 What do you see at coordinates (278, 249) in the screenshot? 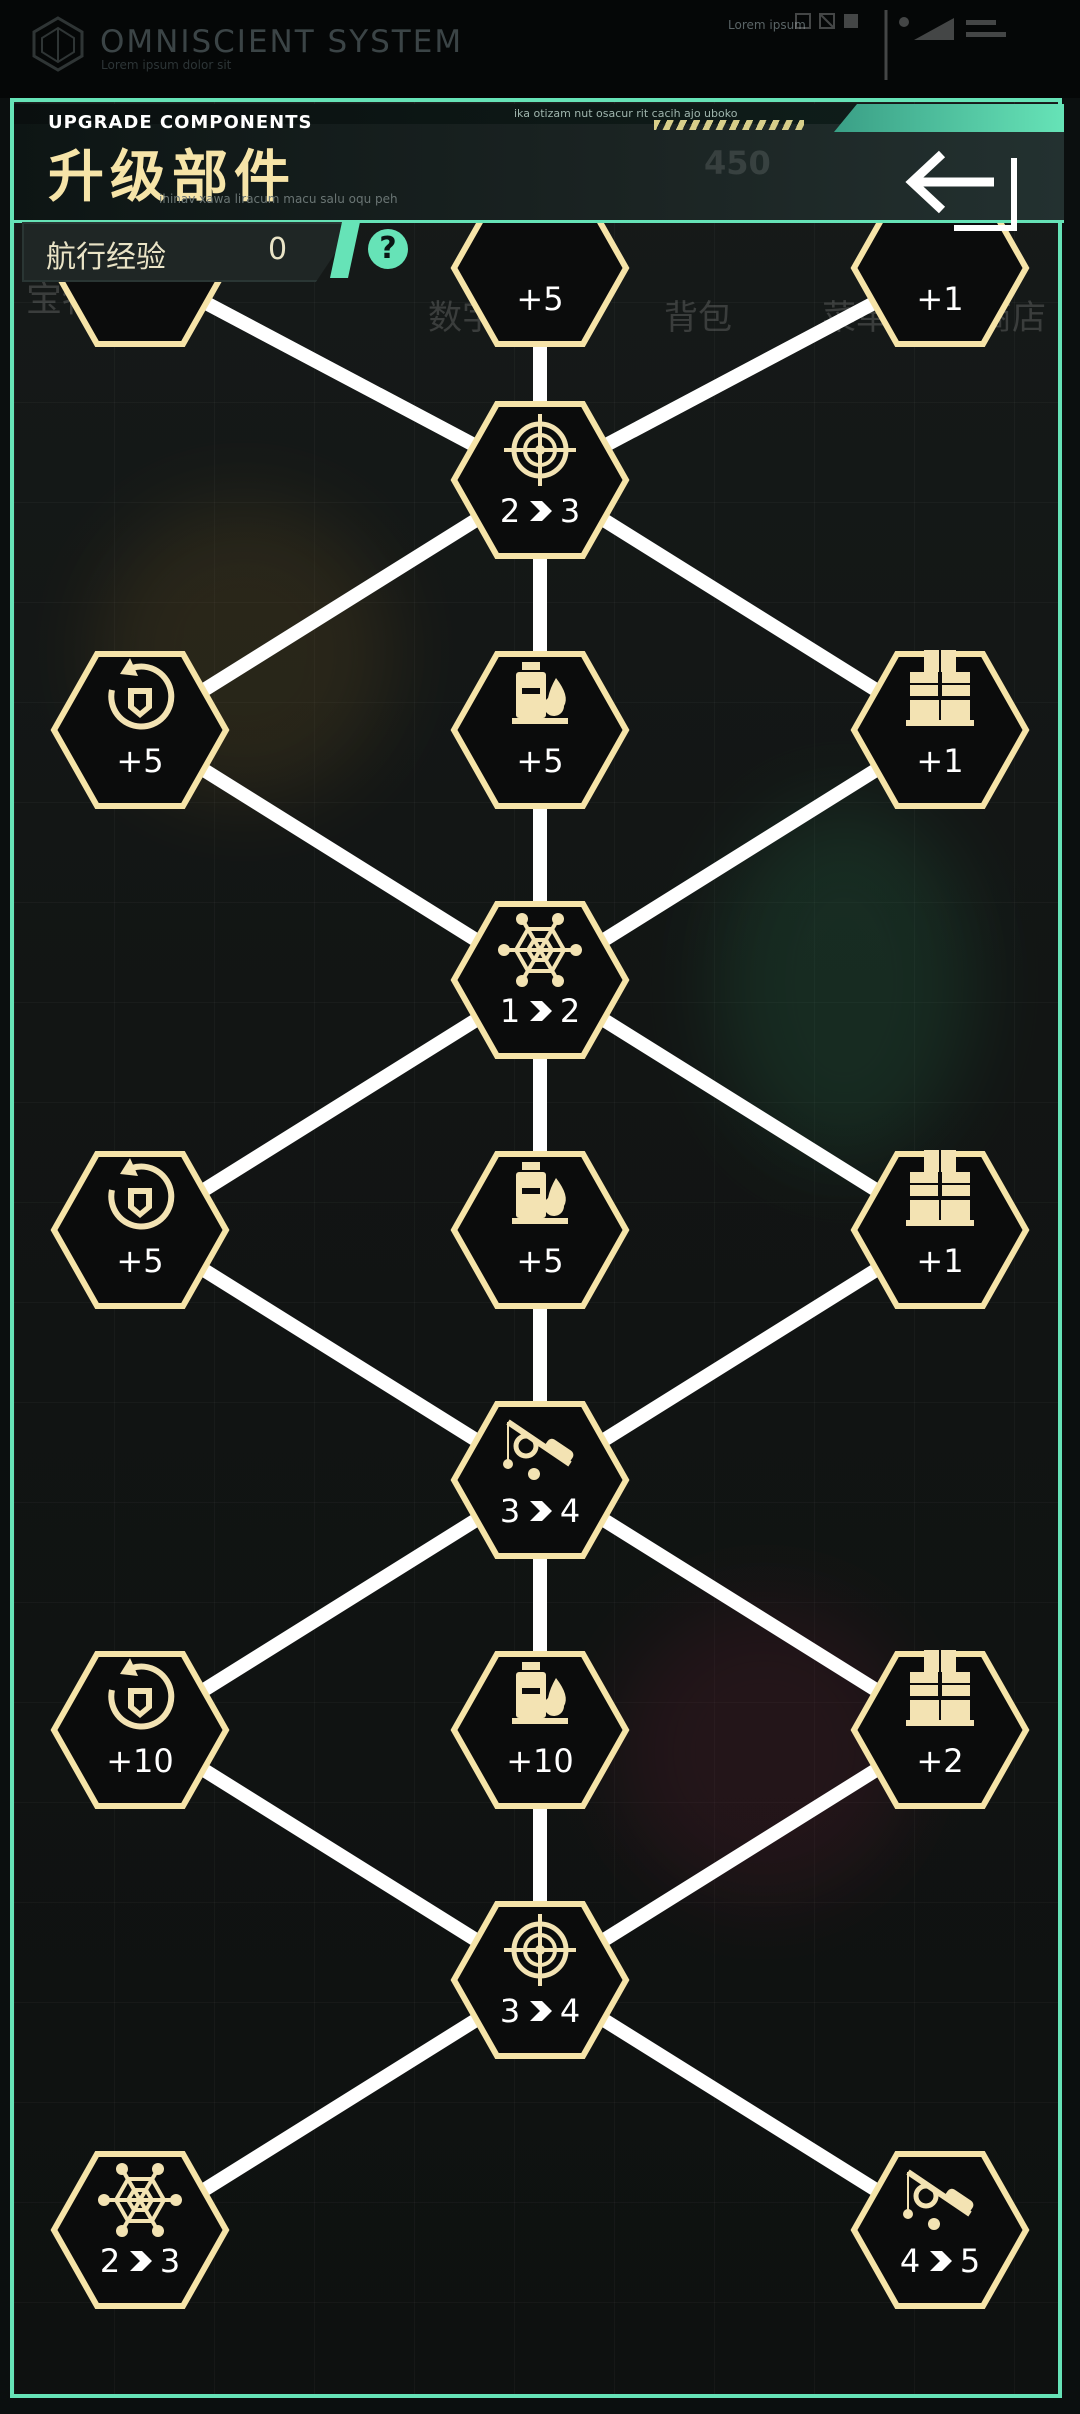
I see `experience-value: 0` at bounding box center [278, 249].